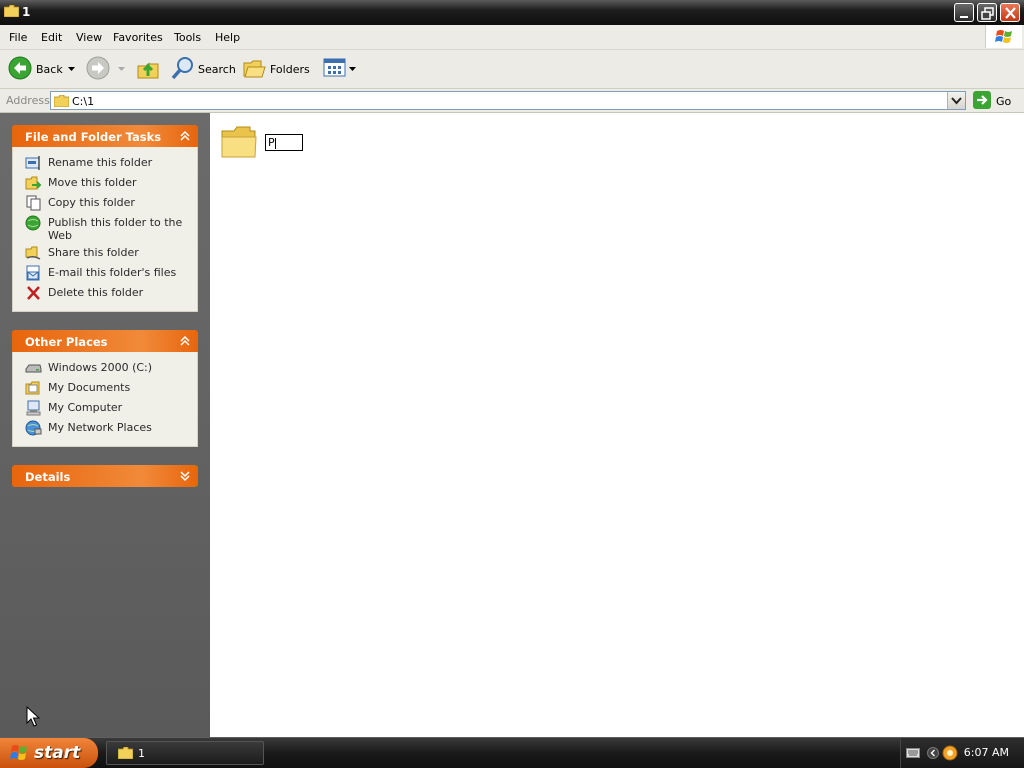  What do you see at coordinates (93, 137) in the screenshot?
I see `panel-title: File and Folder Tasks` at bounding box center [93, 137].